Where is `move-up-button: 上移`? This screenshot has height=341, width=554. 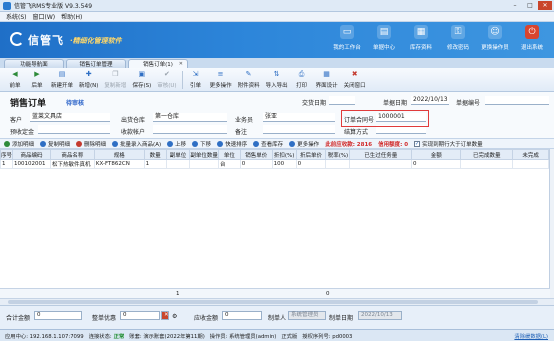
move-up-button: 上移 is located at coordinates (176, 144).